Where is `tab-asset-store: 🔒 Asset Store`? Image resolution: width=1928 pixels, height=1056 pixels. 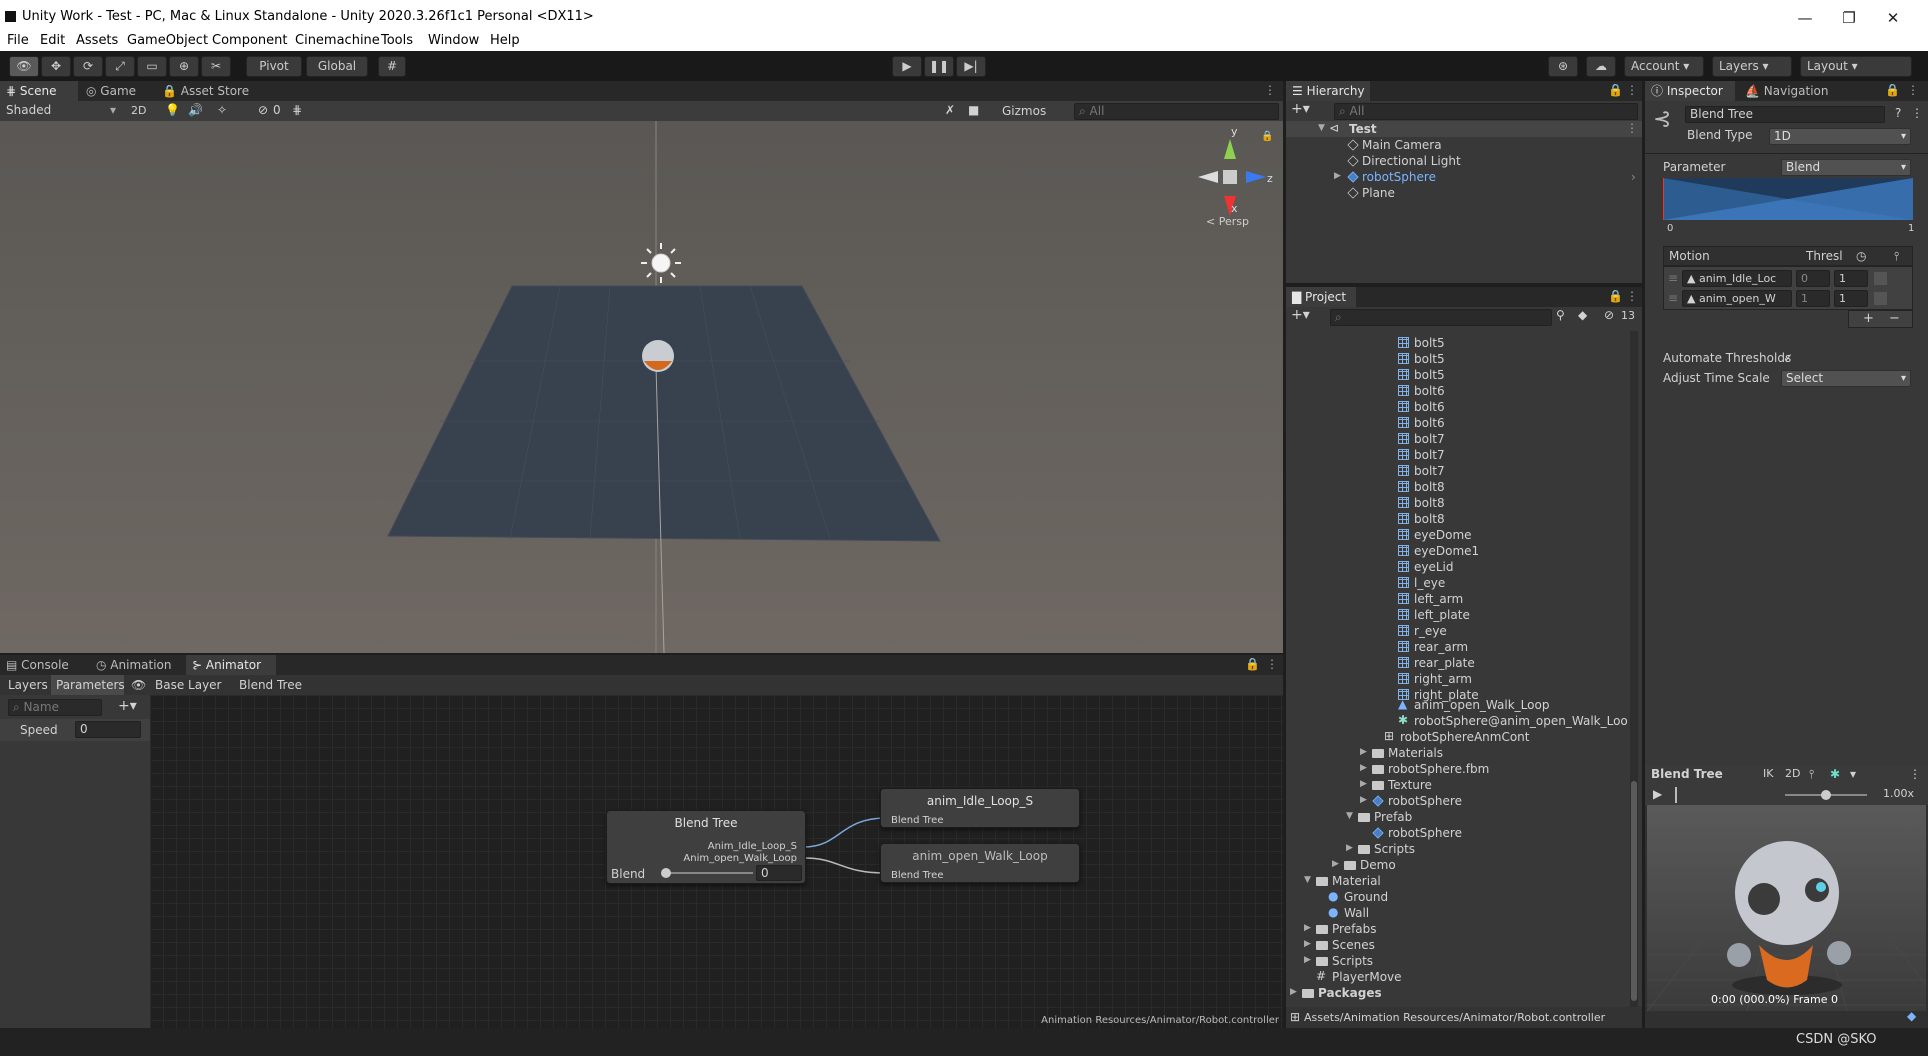
tab-asset-store: 🔒 Asset Store is located at coordinates (205, 91).